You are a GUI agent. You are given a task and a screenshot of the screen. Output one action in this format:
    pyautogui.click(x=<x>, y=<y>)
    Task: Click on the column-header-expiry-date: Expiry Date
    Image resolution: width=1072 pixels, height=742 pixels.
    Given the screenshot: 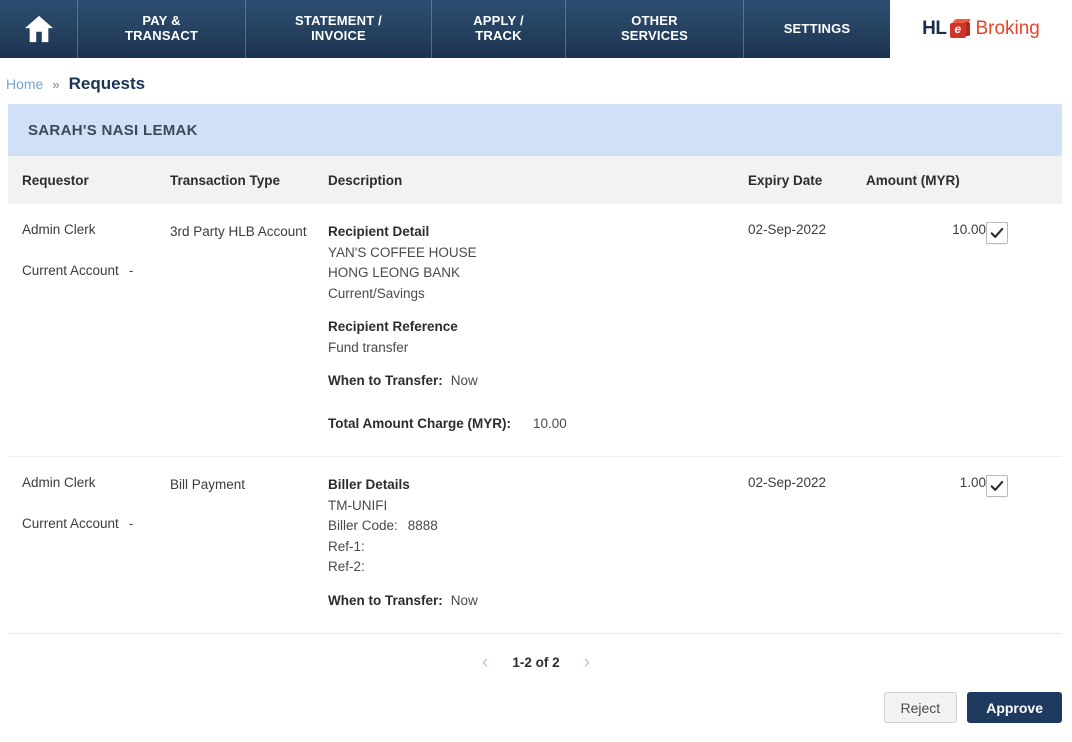 What is the action you would take?
    pyautogui.click(x=807, y=180)
    